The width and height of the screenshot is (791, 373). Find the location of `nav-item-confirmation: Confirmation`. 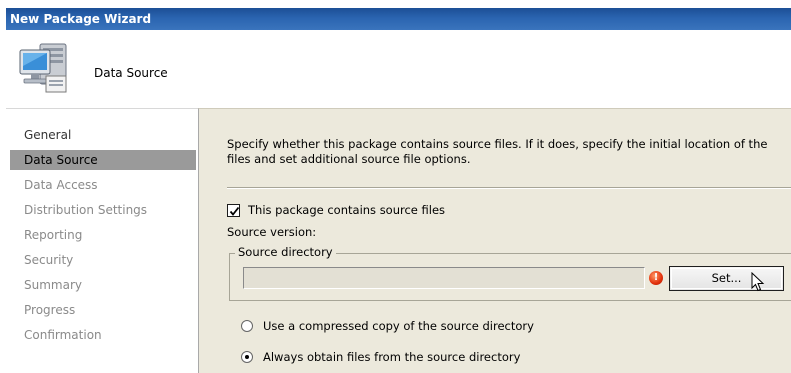

nav-item-confirmation: Confirmation is located at coordinates (63, 335).